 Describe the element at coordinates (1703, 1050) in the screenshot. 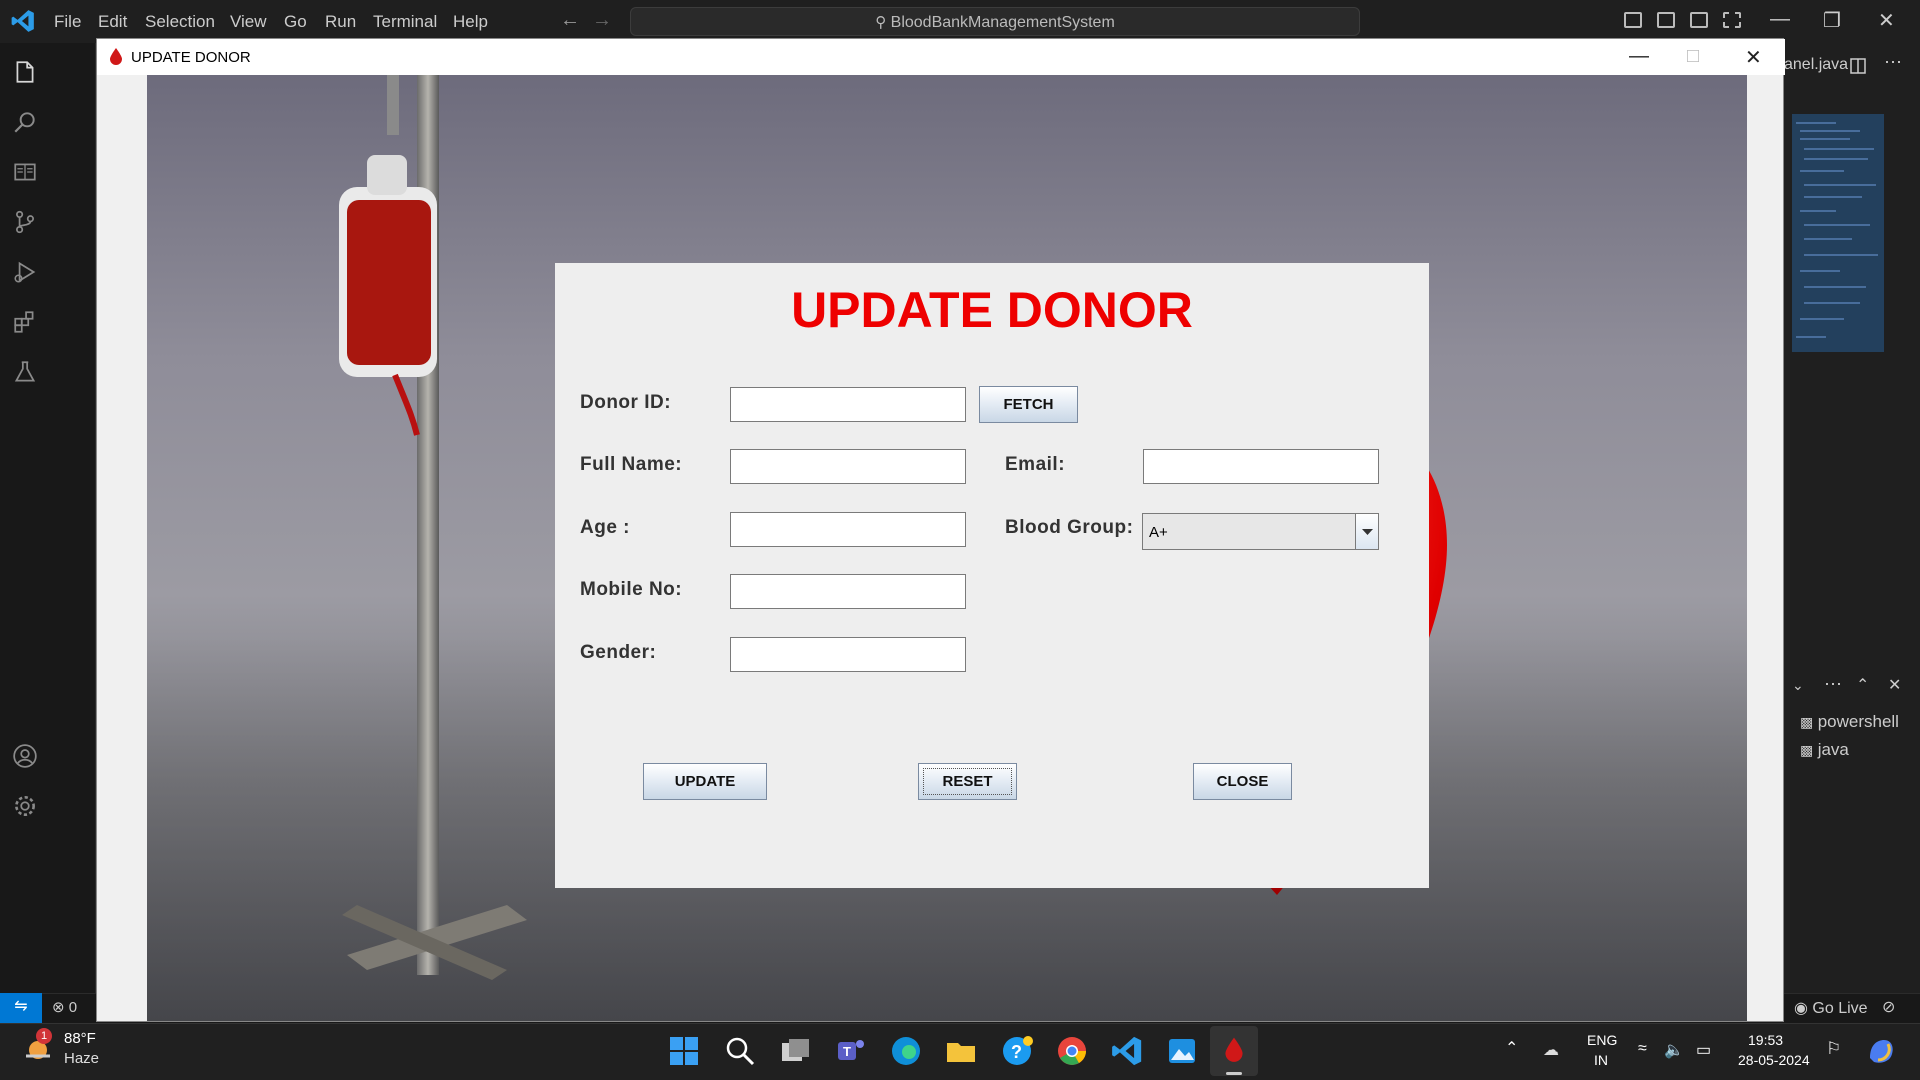

I see `battery-icon: ▭` at that location.